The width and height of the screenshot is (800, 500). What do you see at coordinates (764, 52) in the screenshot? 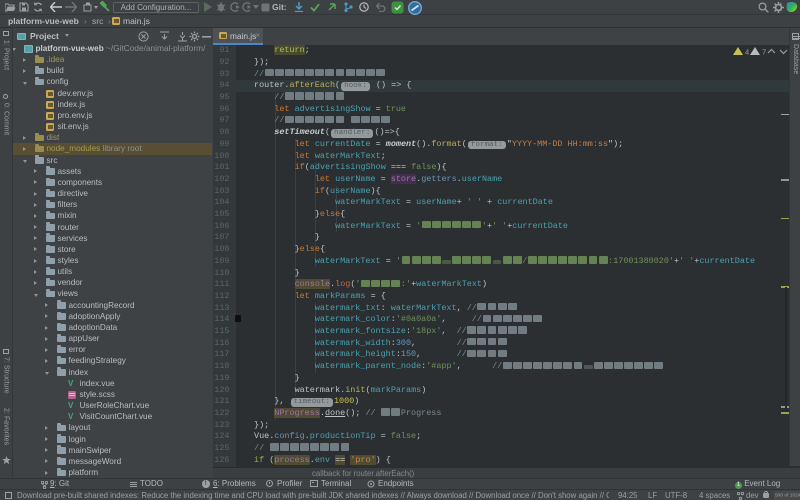
I see `svg-text: 7` at bounding box center [764, 52].